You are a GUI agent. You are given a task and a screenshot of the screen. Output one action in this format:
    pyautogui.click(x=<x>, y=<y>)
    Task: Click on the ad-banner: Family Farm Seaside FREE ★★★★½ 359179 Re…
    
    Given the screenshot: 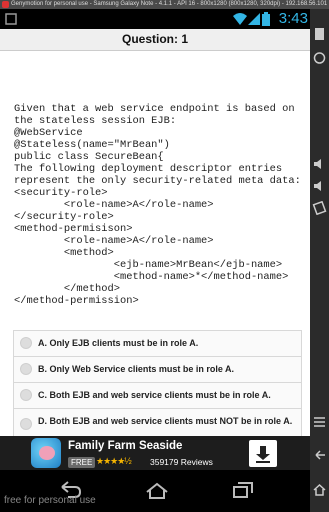 What is the action you would take?
    pyautogui.click(x=155, y=453)
    